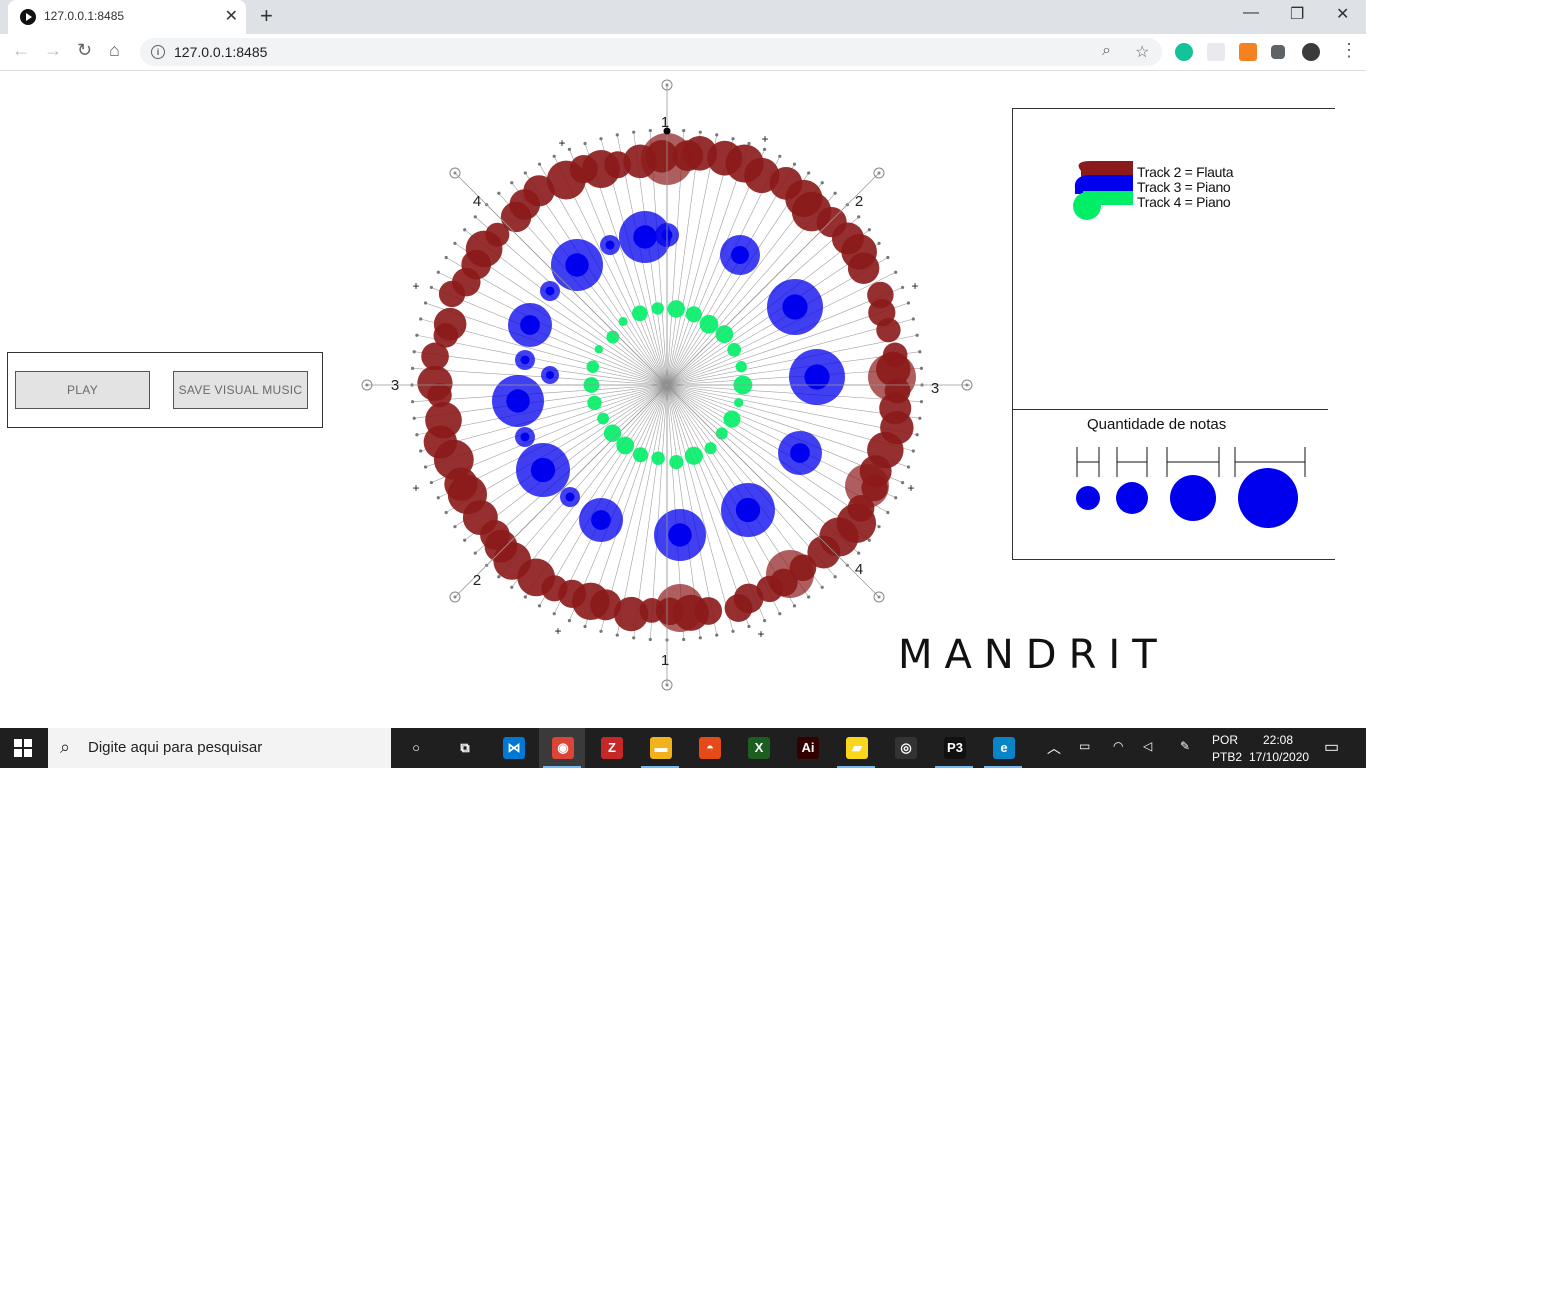 Image resolution: width=1550 pixels, height=1292 pixels. Describe the element at coordinates (1349, 50) in the screenshot. I see `chrome-menu-icon: ⋮` at that location.